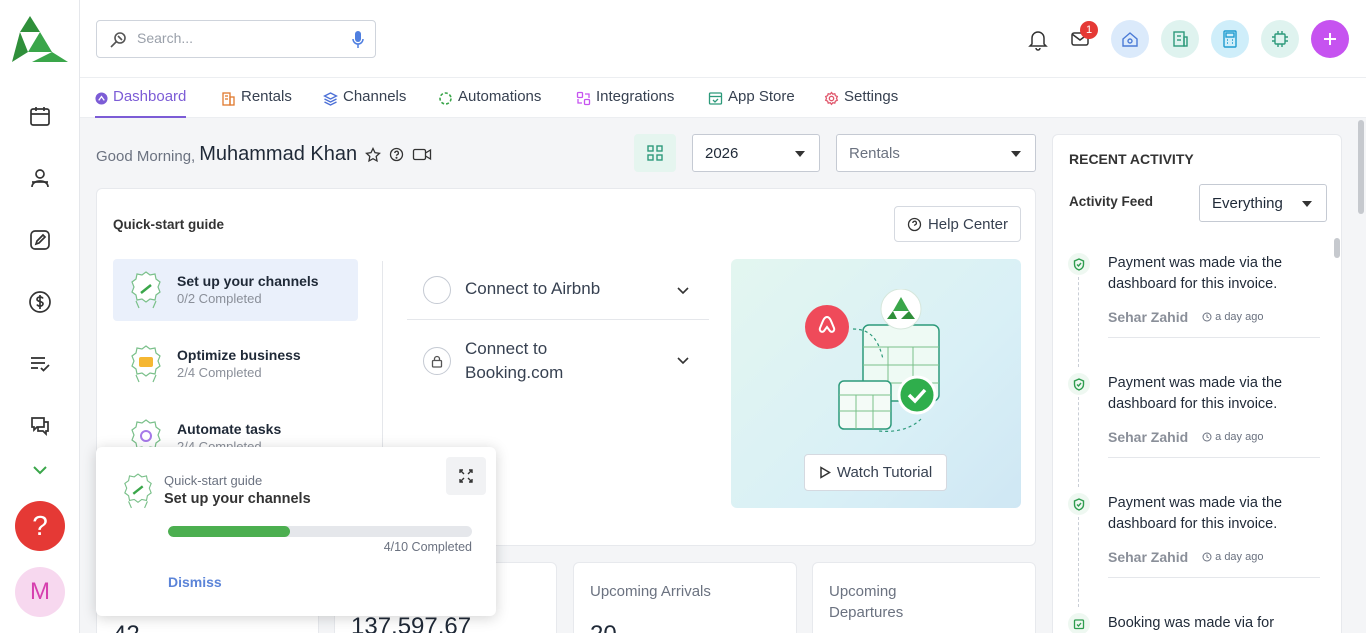  I want to click on question-icon, so click(396, 154).